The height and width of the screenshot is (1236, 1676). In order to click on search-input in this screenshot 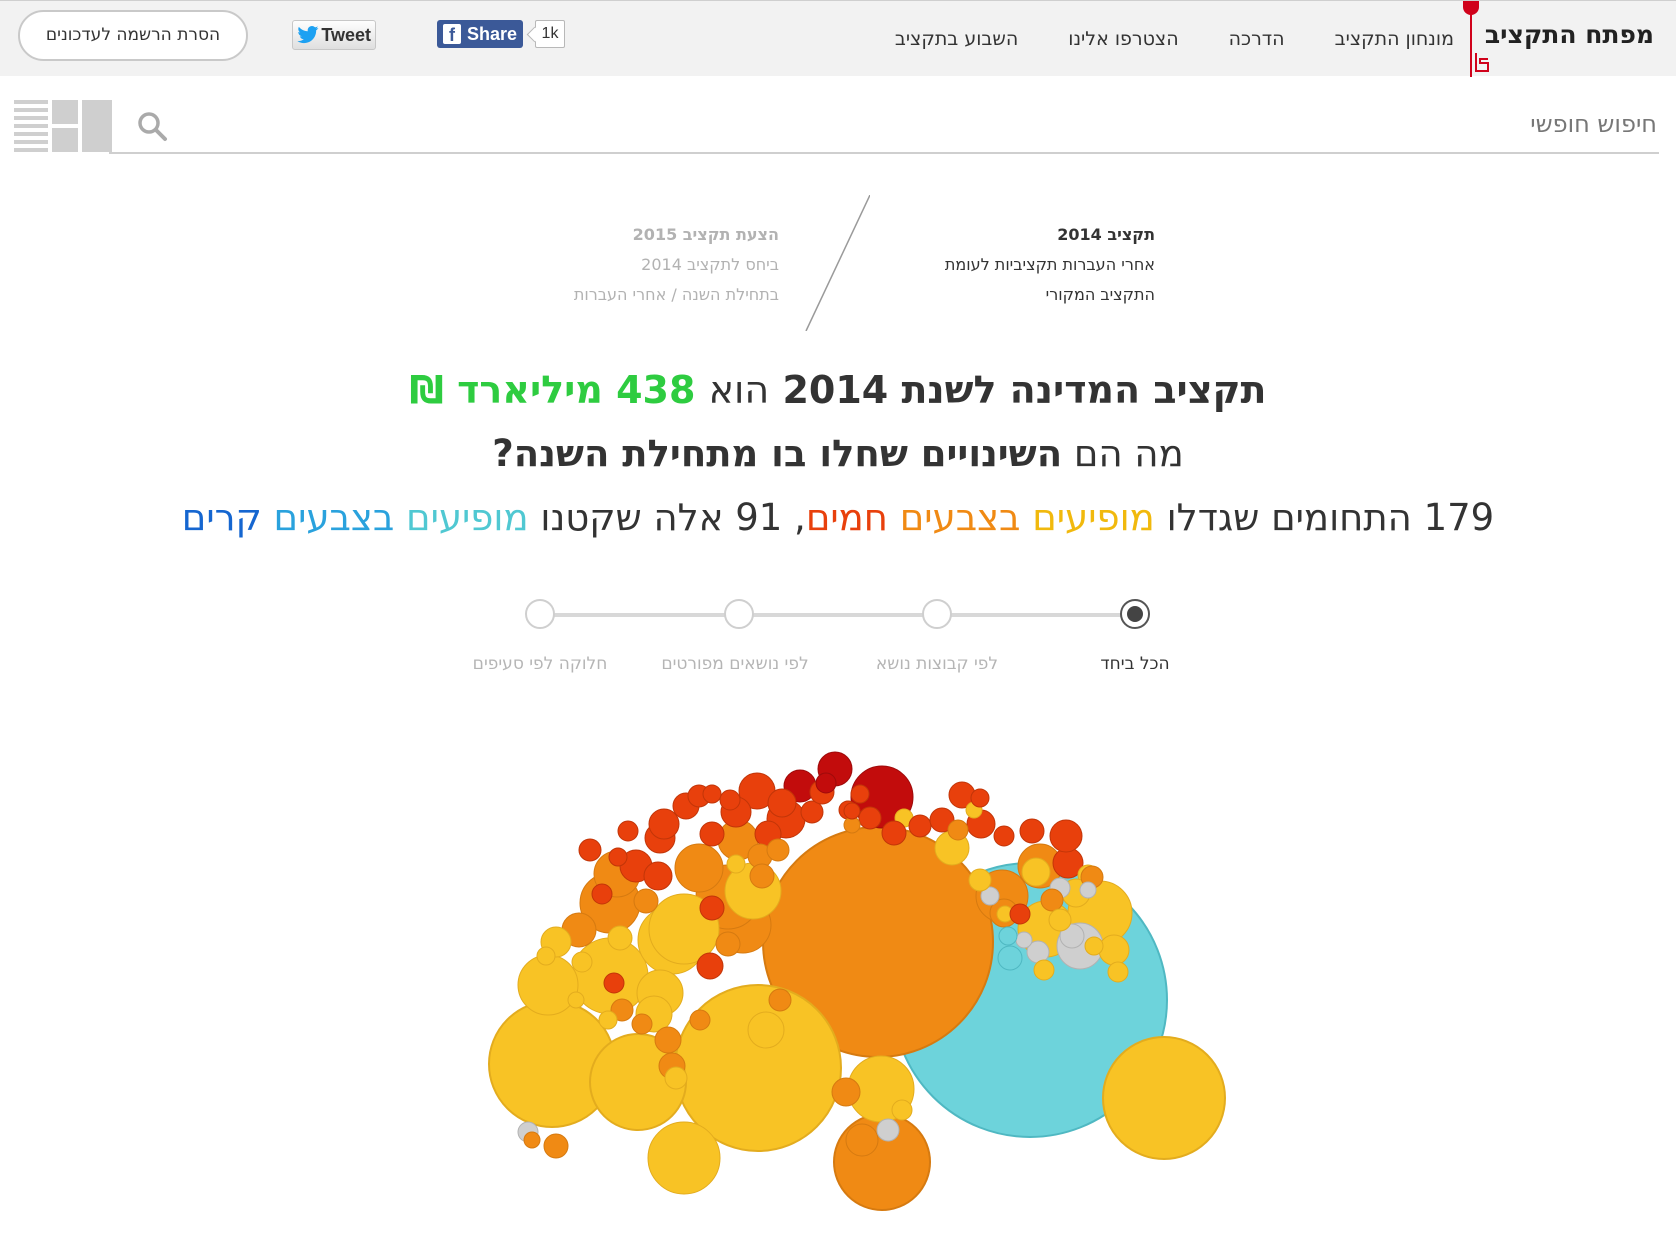, I will do `click(884, 125)`.